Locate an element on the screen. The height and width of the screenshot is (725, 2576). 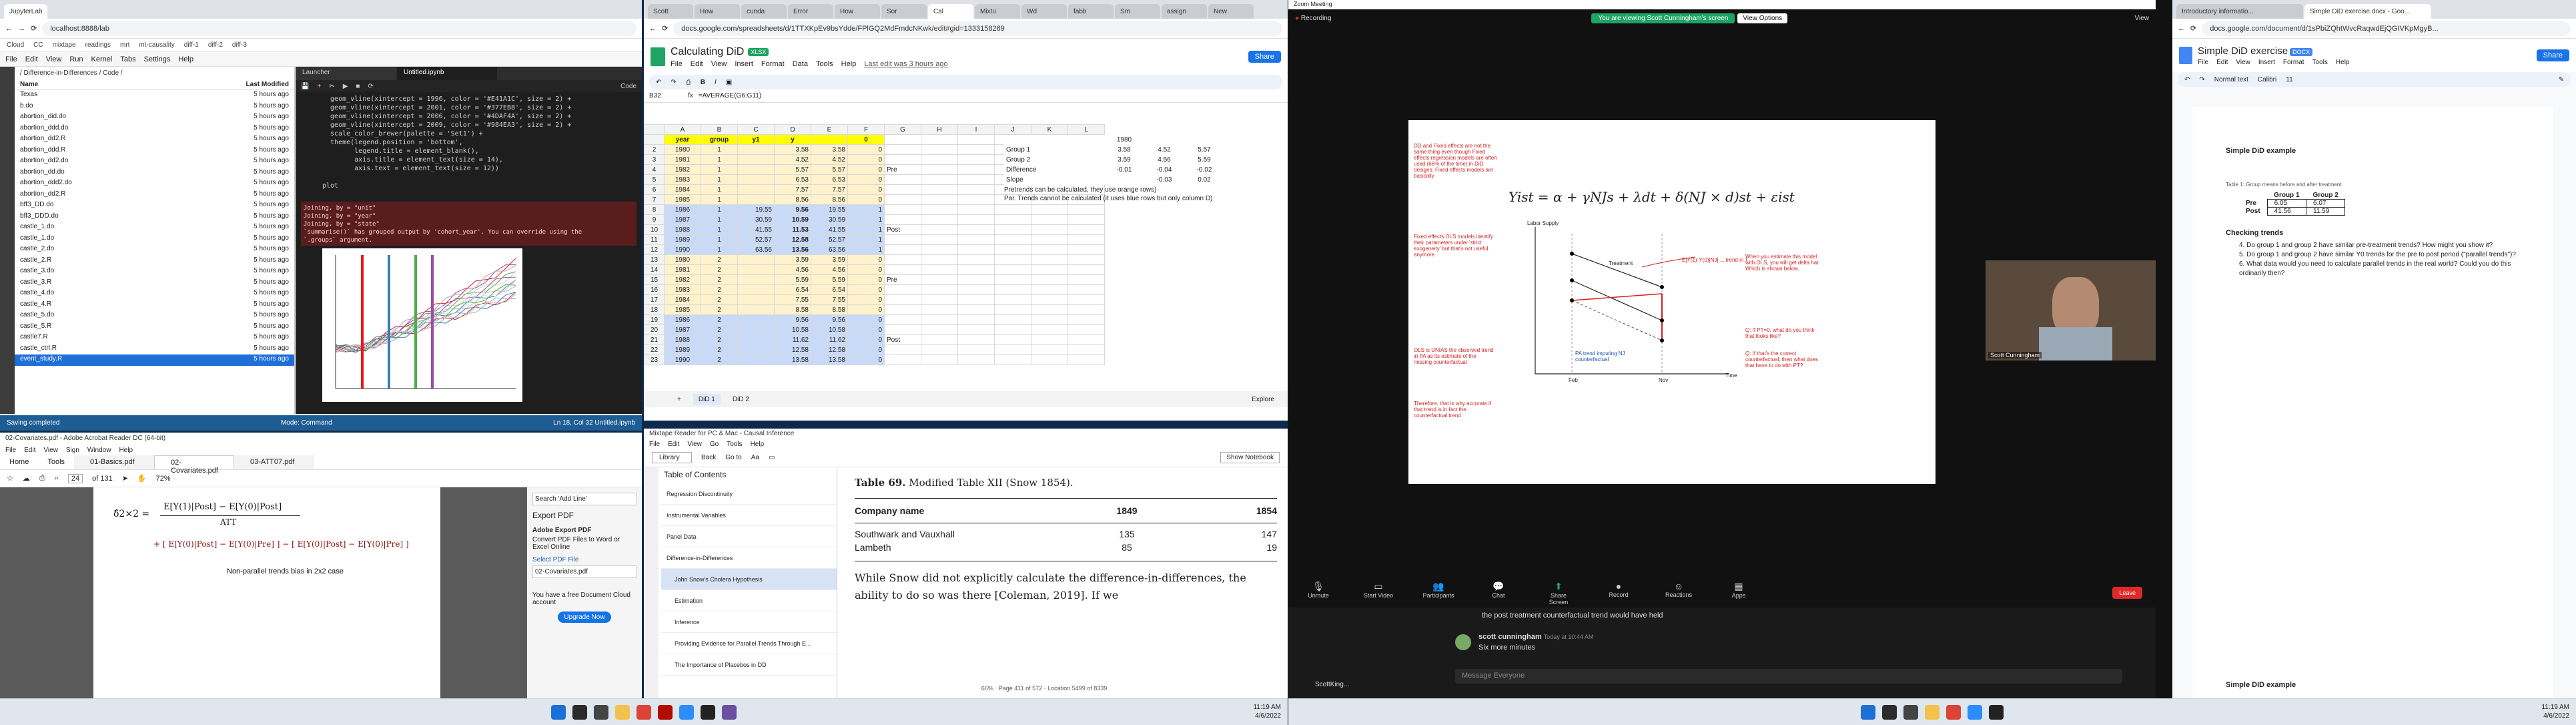
doc-title: Simple DiD exercise is located at coordinates (2243, 51).